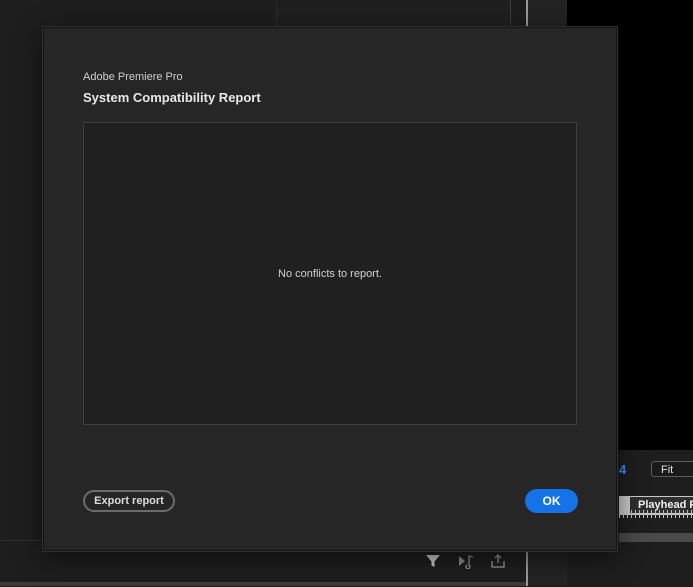 Image resolution: width=693 pixels, height=587 pixels. What do you see at coordinates (510, 15) in the screenshot?
I see `panel-divider` at bounding box center [510, 15].